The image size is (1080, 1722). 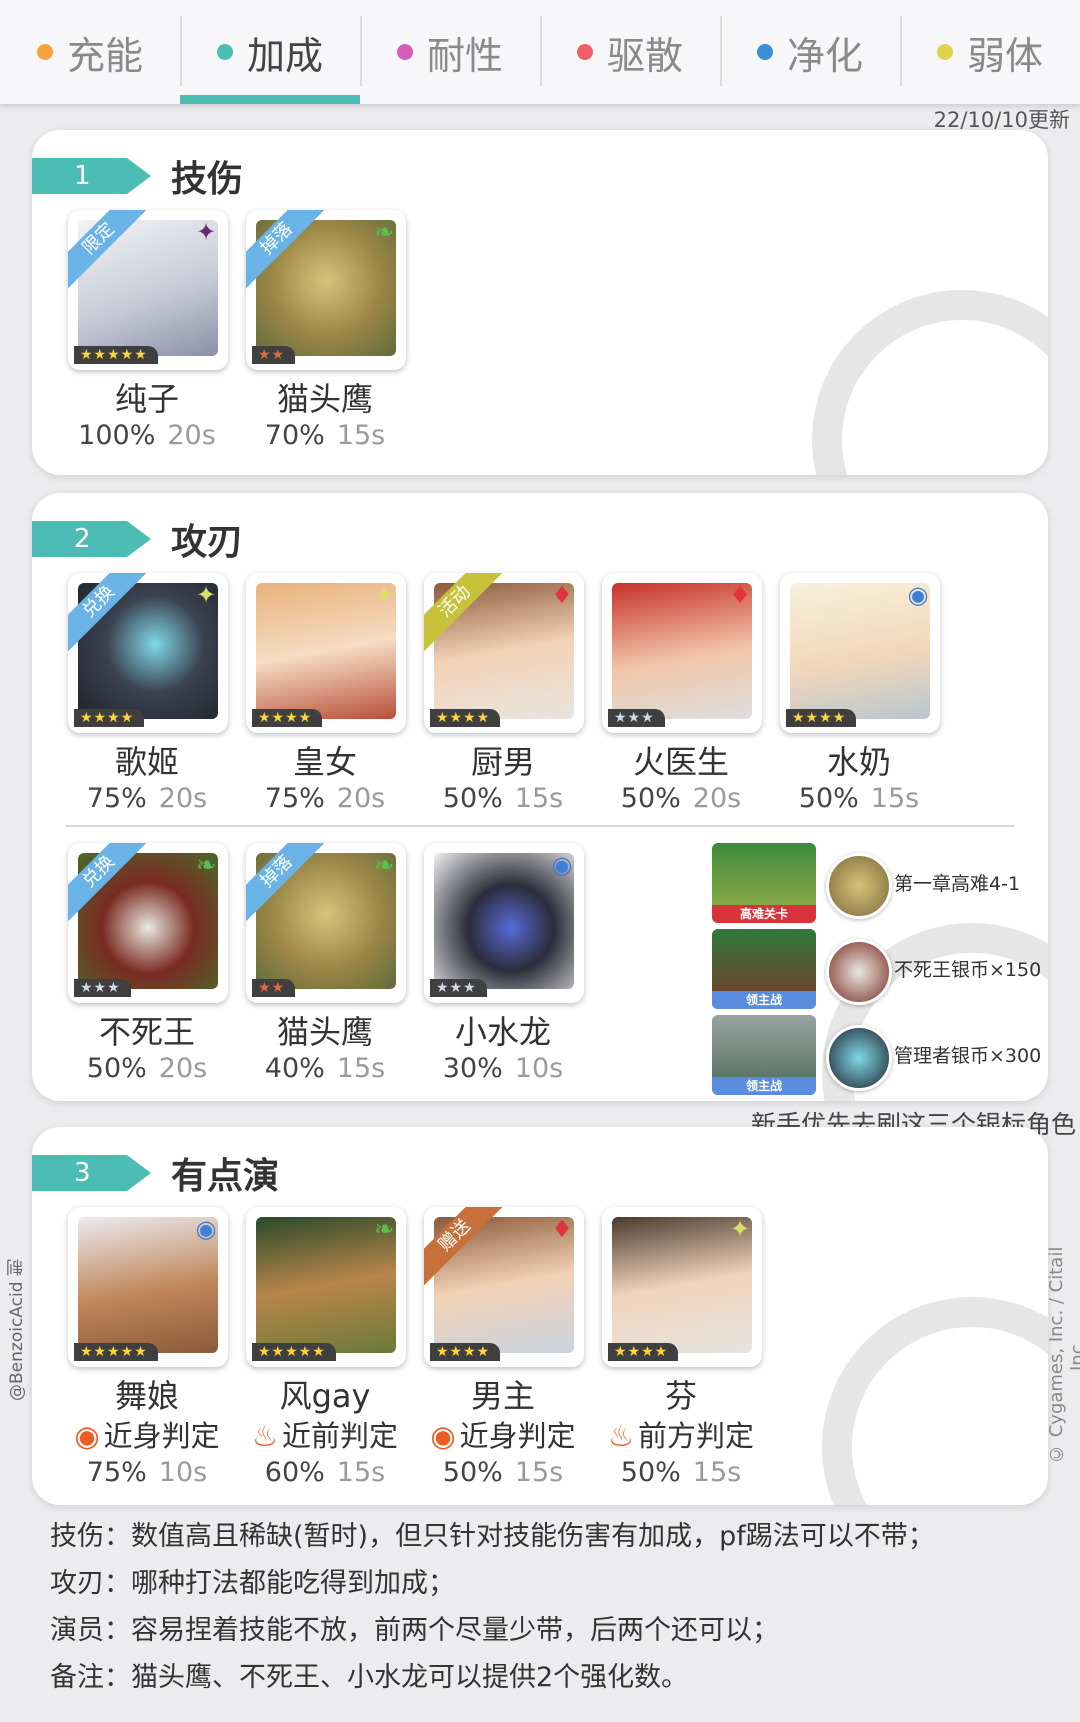 What do you see at coordinates (880, 883) in the screenshot?
I see `drop-source-1: 高难关卡 第一章高难4-1` at bounding box center [880, 883].